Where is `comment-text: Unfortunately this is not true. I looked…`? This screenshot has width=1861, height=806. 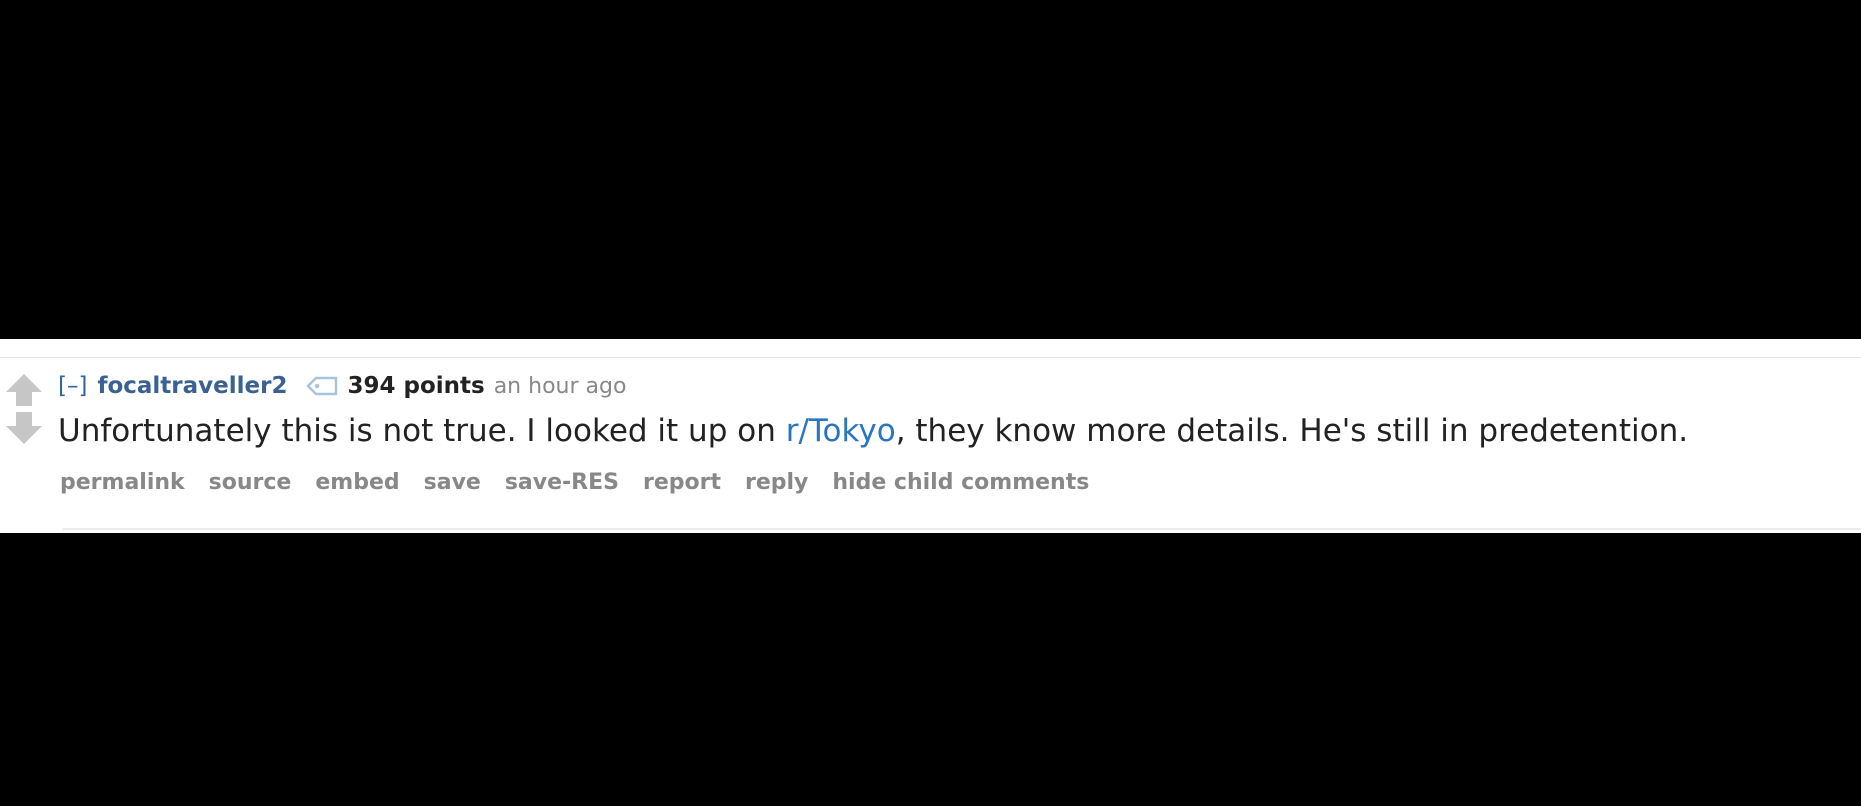 comment-text: Unfortunately this is not true. I looked… is located at coordinates (422, 431).